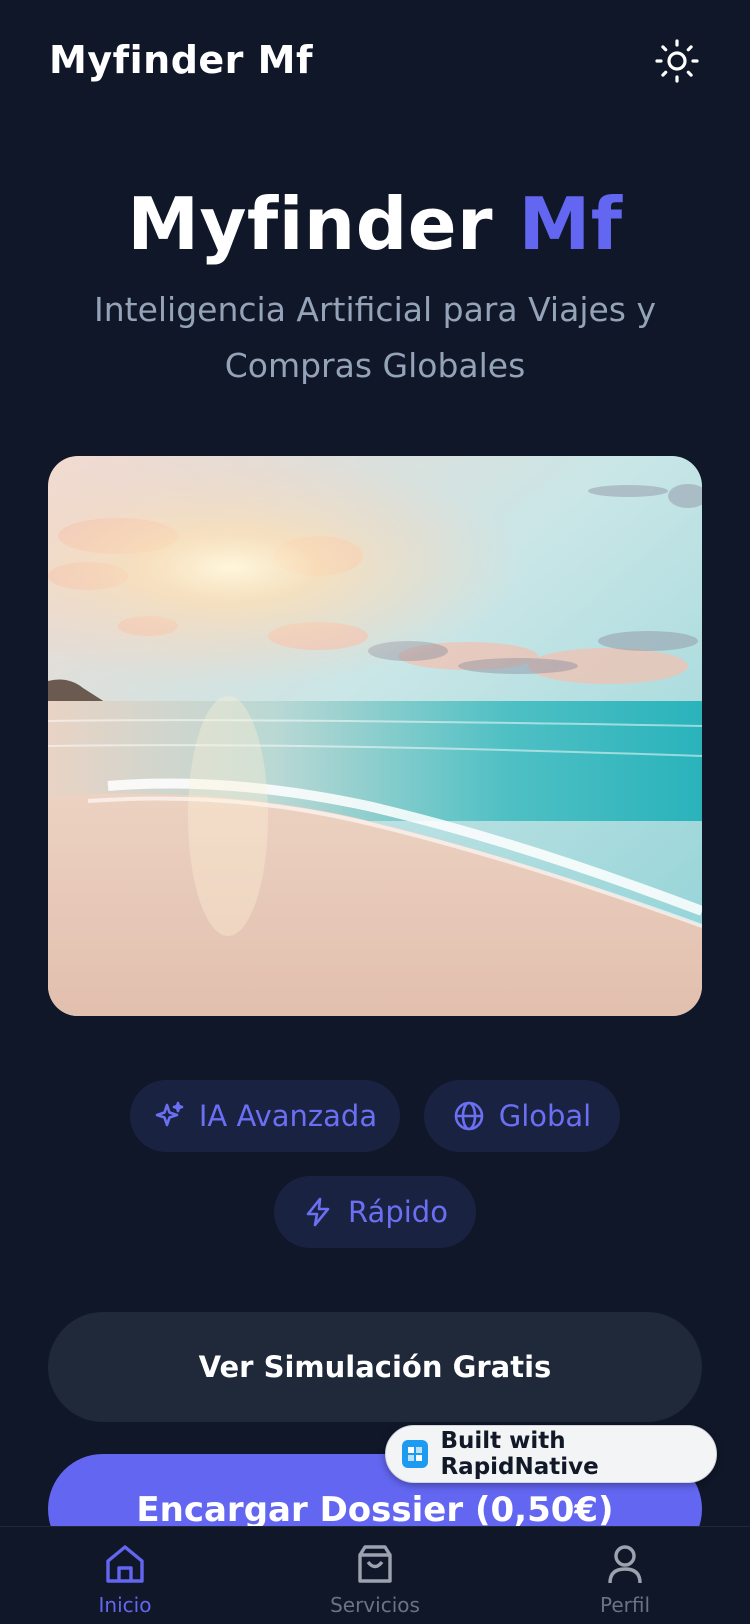  Describe the element at coordinates (519, 1454) in the screenshot. I see `rapidnative-badge-label: Built with RapidNative` at that location.